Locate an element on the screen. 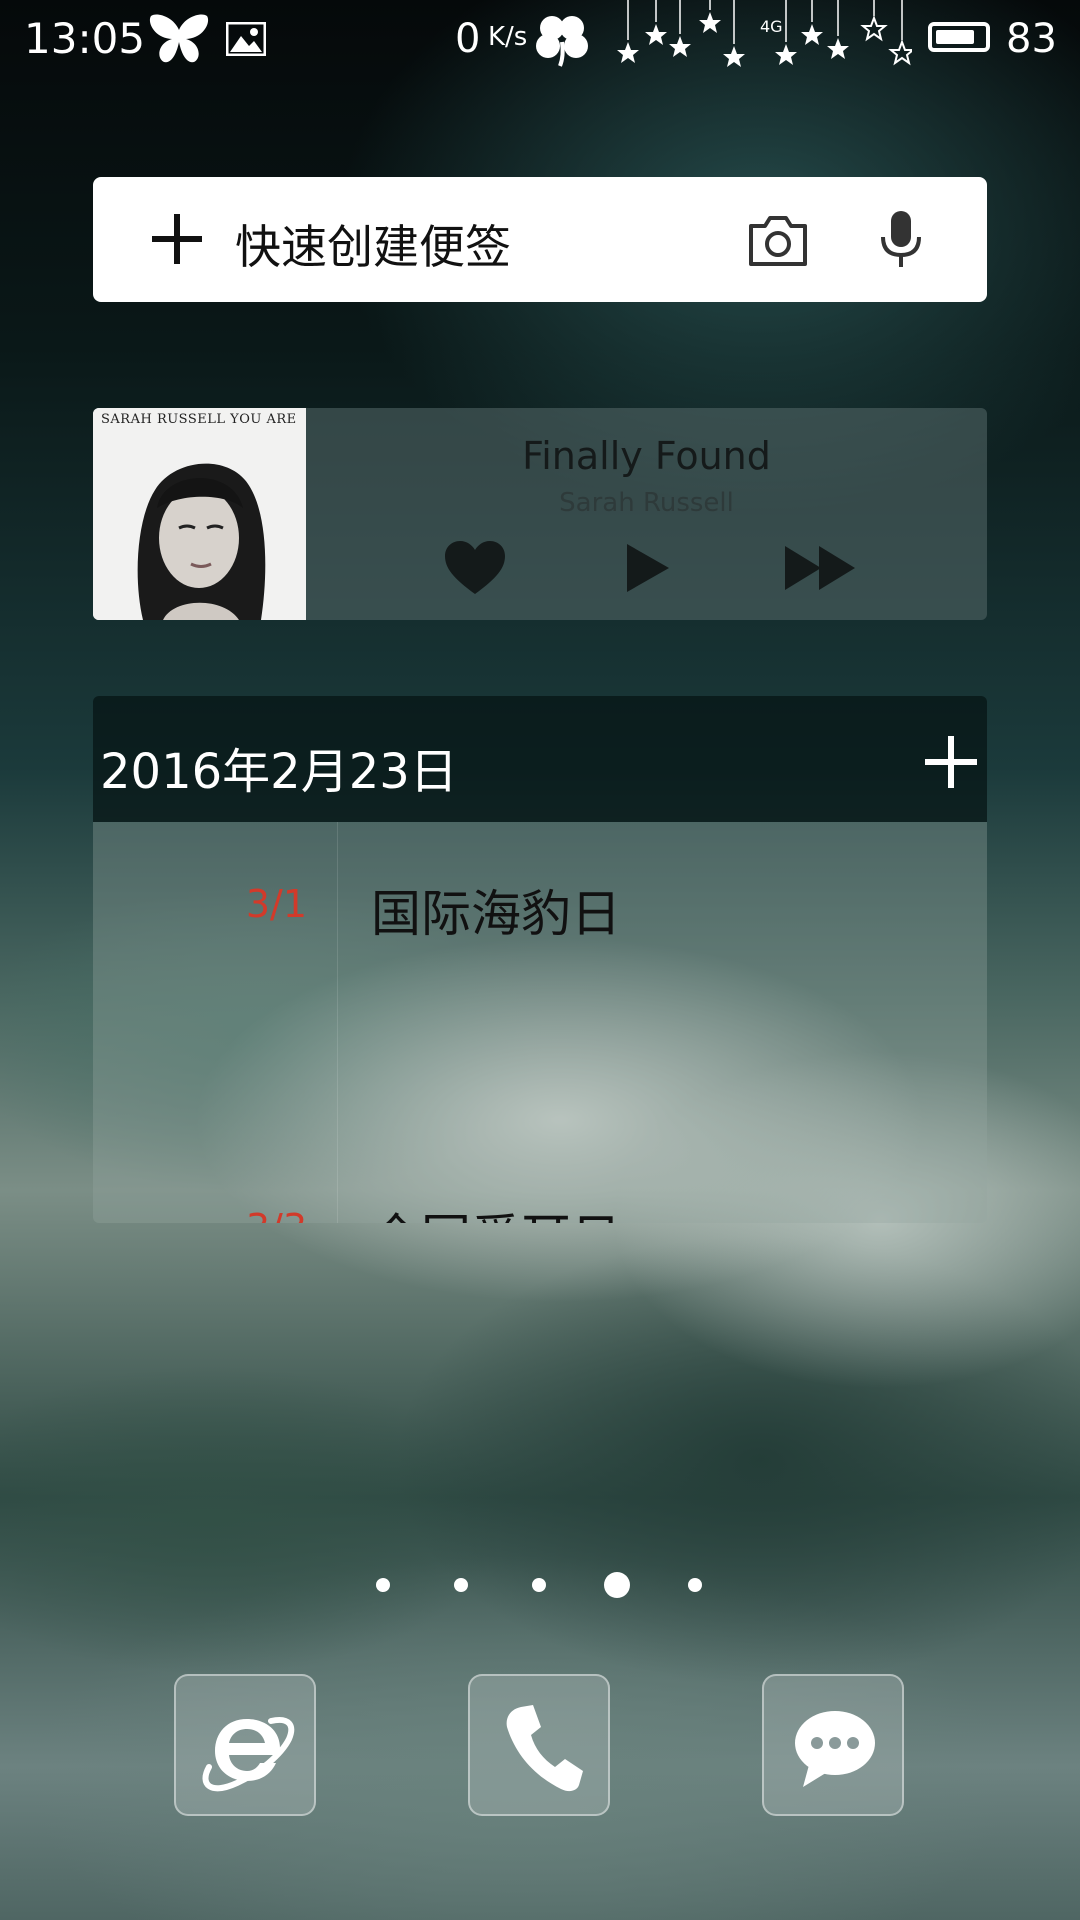  plus-icon is located at coordinates (177, 239).